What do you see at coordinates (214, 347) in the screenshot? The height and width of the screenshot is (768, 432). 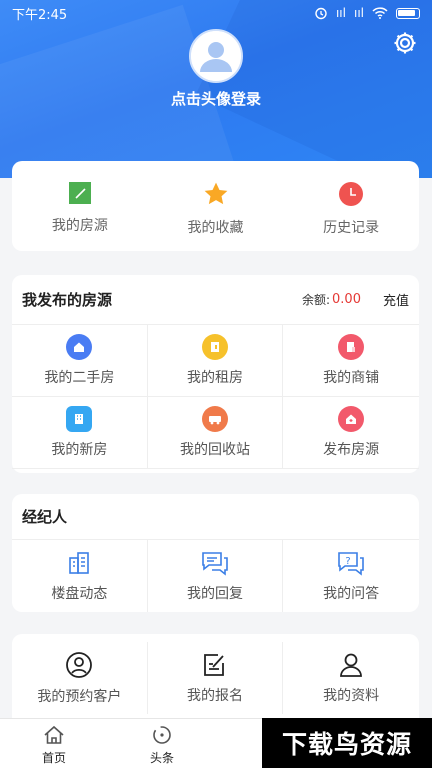 I see `door-icon` at bounding box center [214, 347].